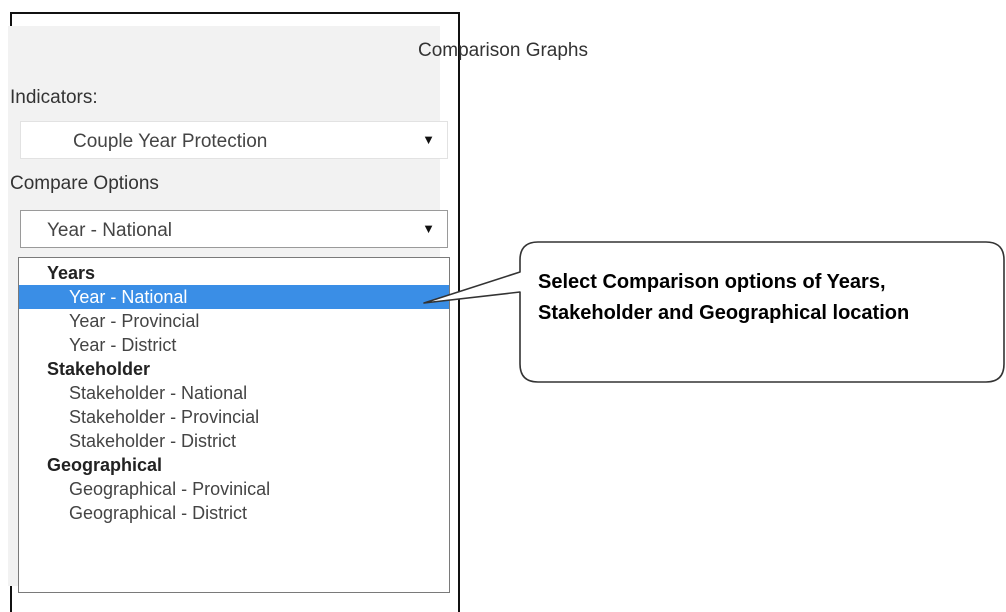  What do you see at coordinates (234, 417) in the screenshot?
I see `option-stakeholder-provincial: Stakeholder - Provincial` at bounding box center [234, 417].